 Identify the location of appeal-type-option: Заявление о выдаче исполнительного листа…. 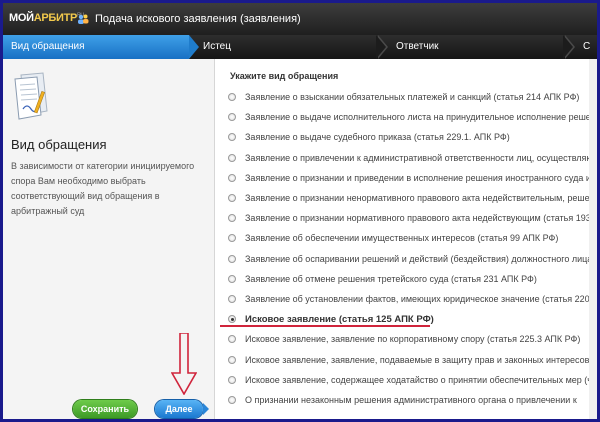
(412, 117).